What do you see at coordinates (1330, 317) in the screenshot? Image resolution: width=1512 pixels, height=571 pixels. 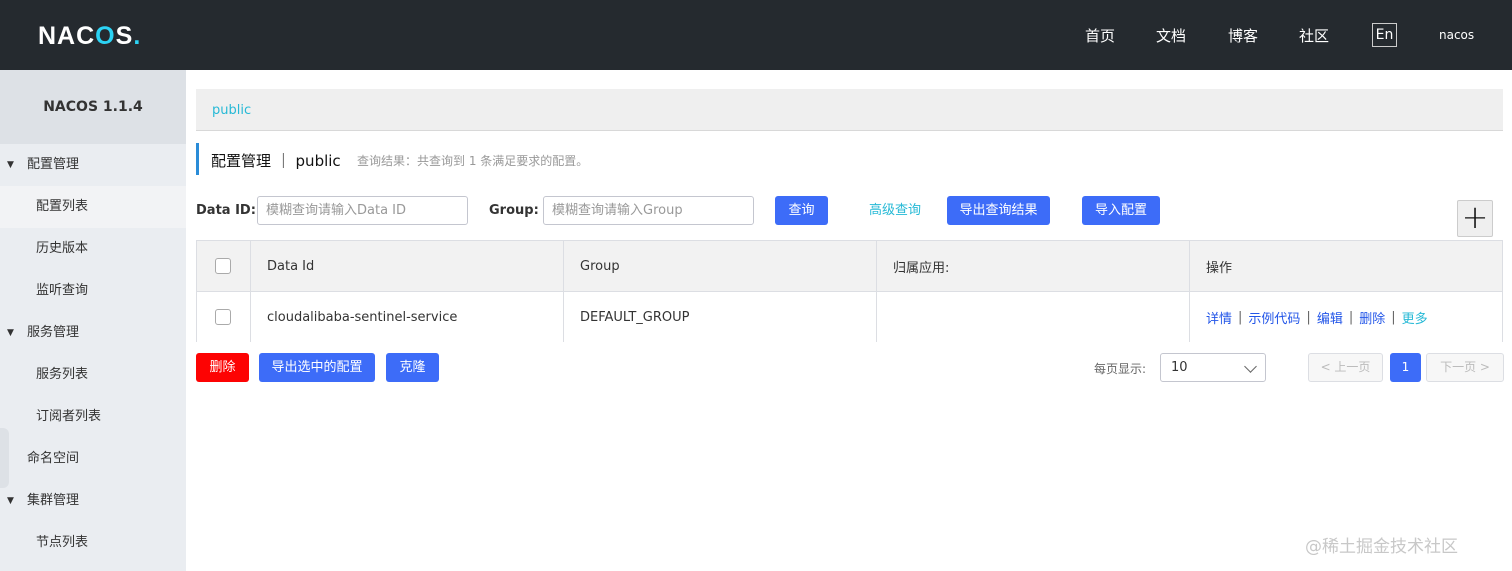 I see `edit-link: 编辑` at bounding box center [1330, 317].